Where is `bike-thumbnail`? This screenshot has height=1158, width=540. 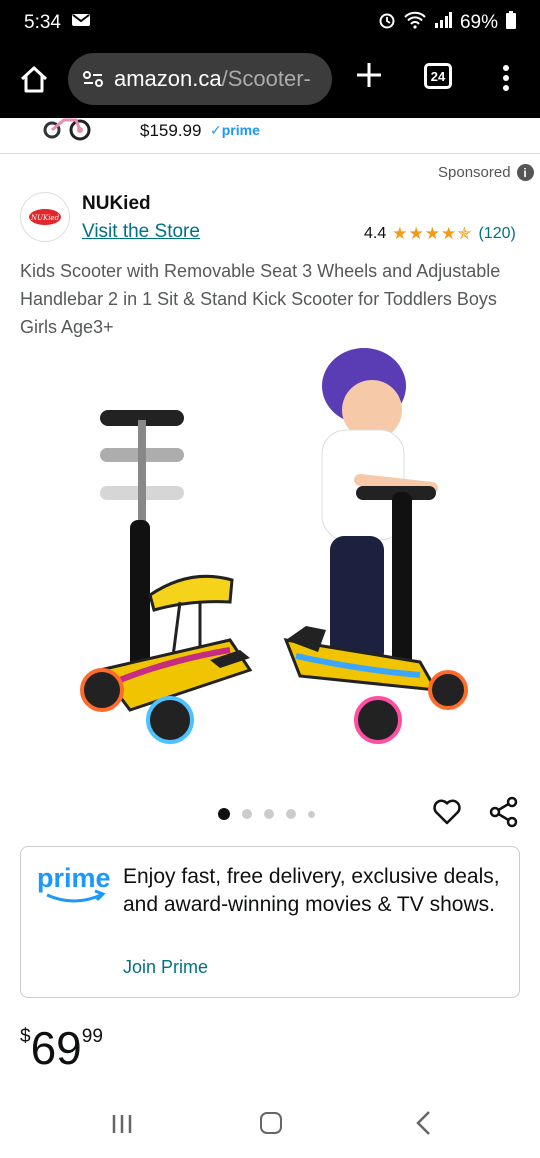 bike-thumbnail is located at coordinates (68, 130).